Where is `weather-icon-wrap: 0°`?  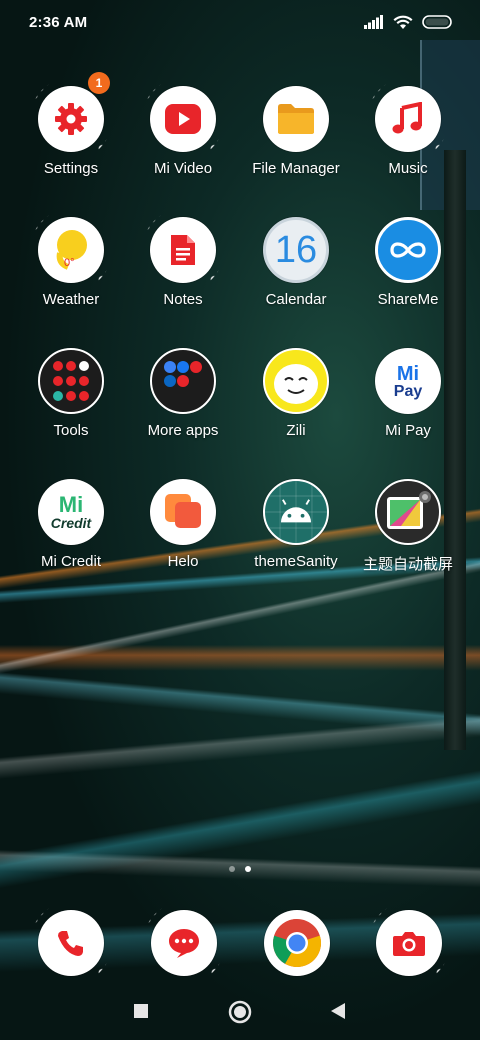
weather-icon-wrap: 0° is located at coordinates (71, 250).